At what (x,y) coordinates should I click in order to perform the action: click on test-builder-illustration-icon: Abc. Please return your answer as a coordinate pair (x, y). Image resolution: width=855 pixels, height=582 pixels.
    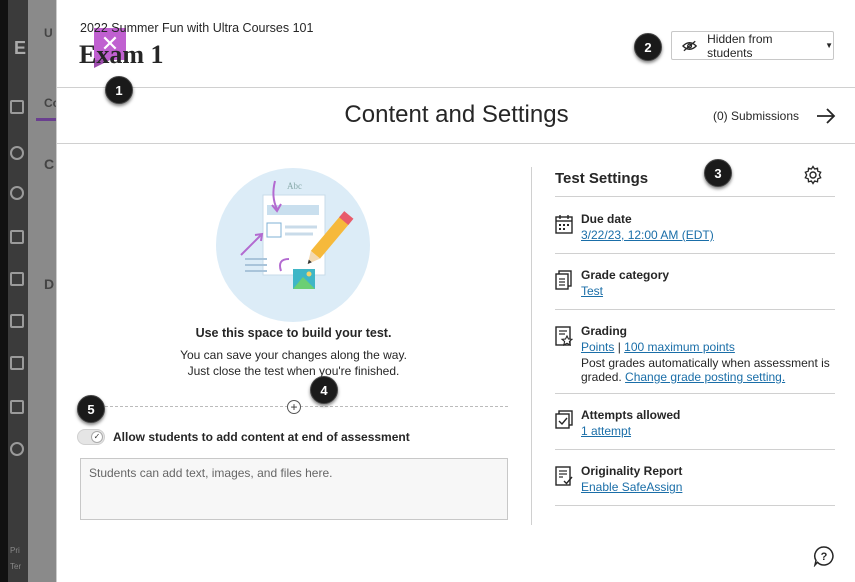
    Looking at the image, I should click on (293, 245).